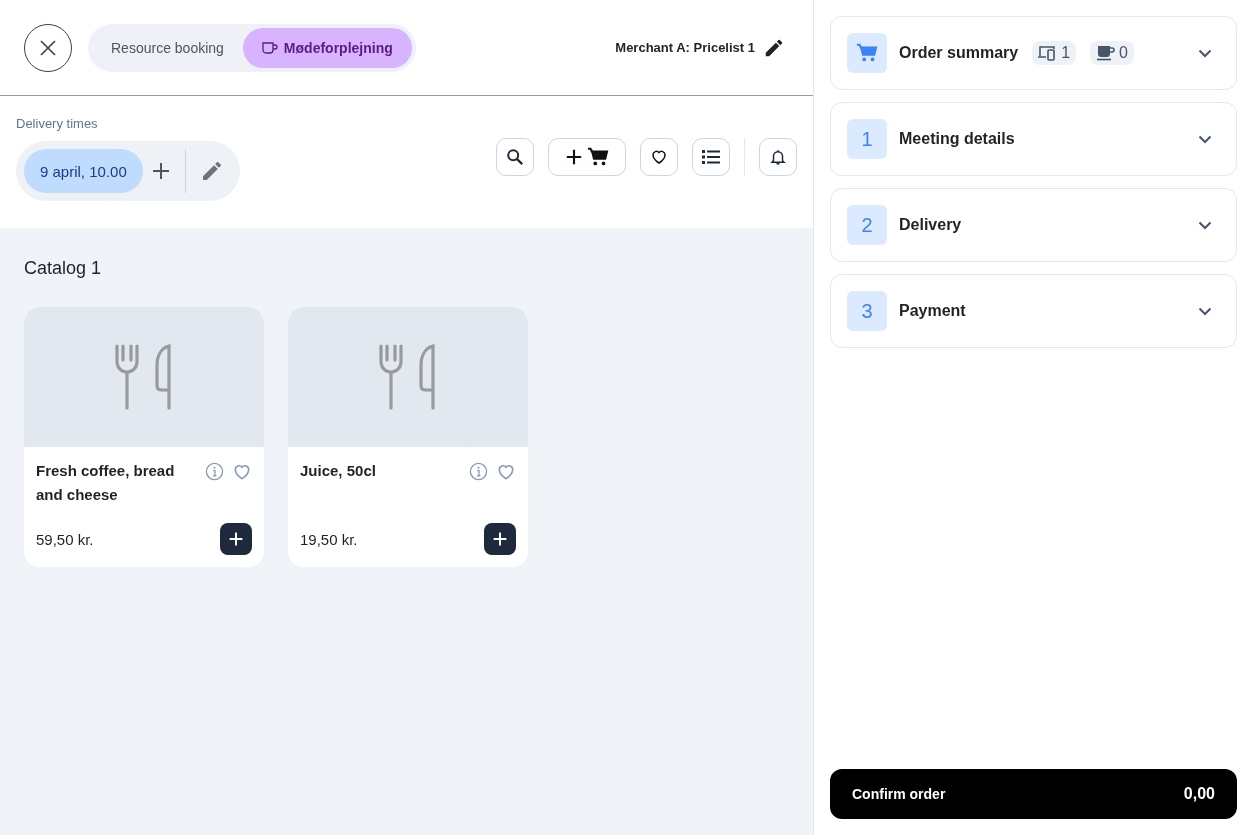  I want to click on delivery-times-label: Delivery times, so click(57, 123).